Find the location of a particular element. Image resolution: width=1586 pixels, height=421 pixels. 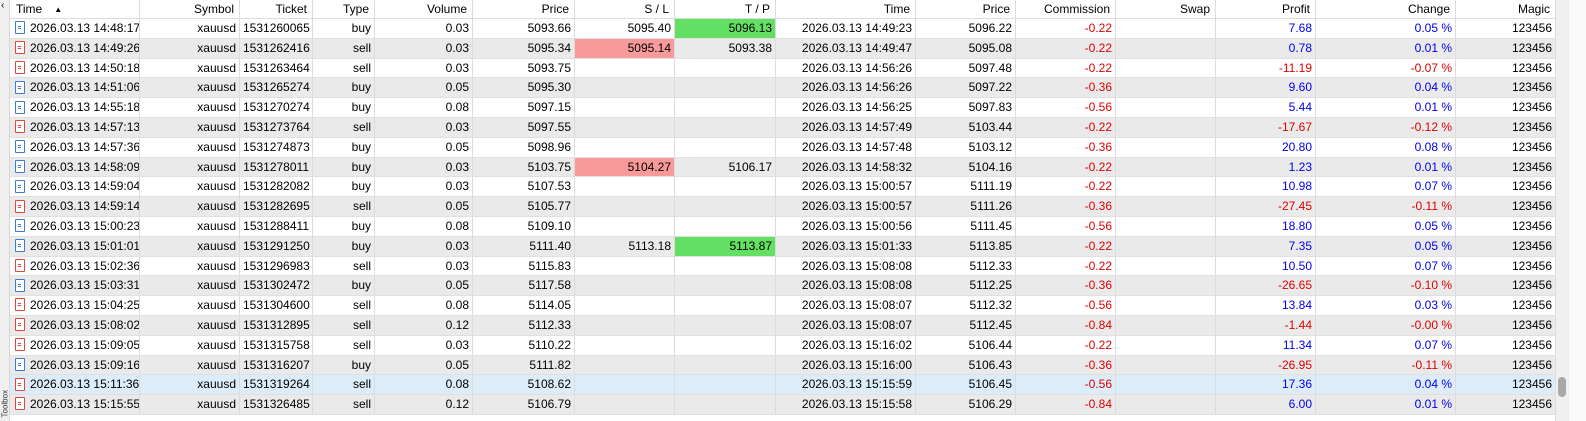

col-header-sl: S / L is located at coordinates (625, 9).